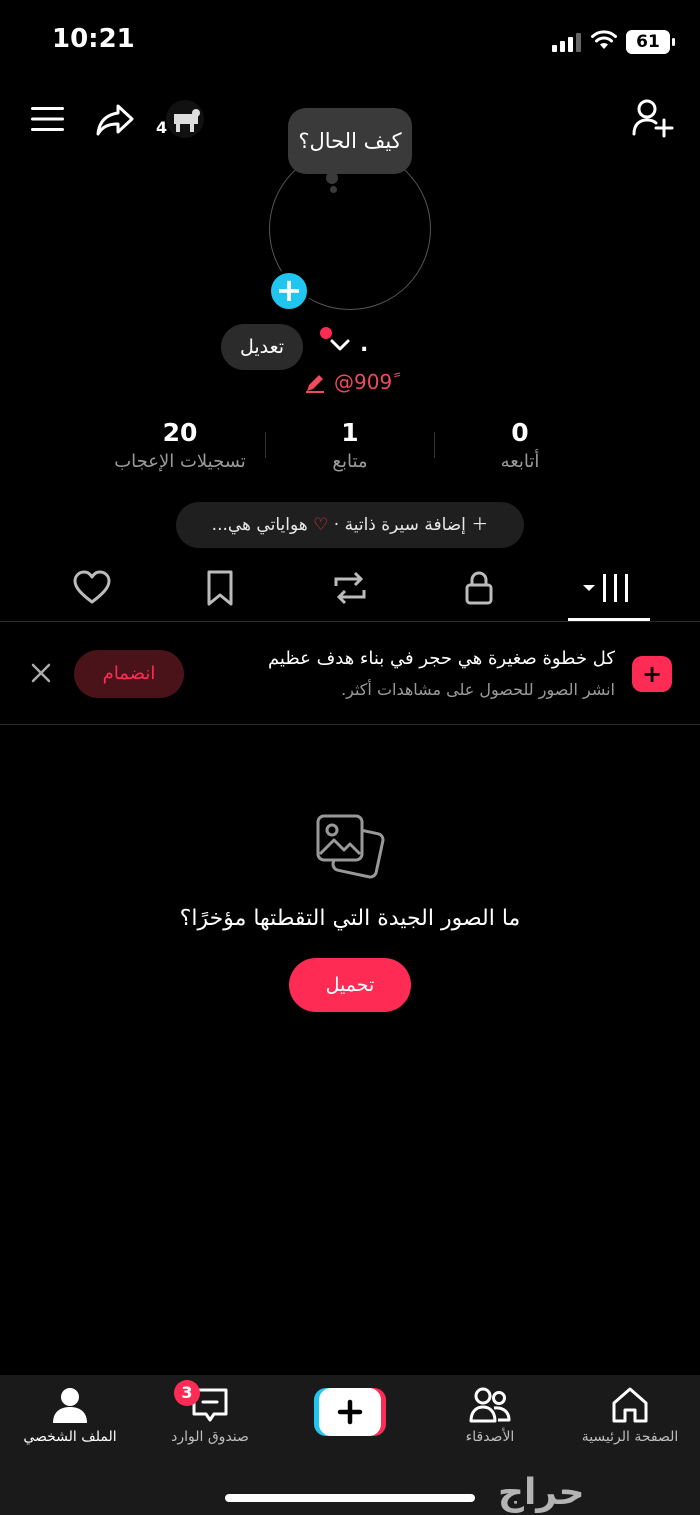  What do you see at coordinates (350, 1412) in the screenshot?
I see `create-post-button` at bounding box center [350, 1412].